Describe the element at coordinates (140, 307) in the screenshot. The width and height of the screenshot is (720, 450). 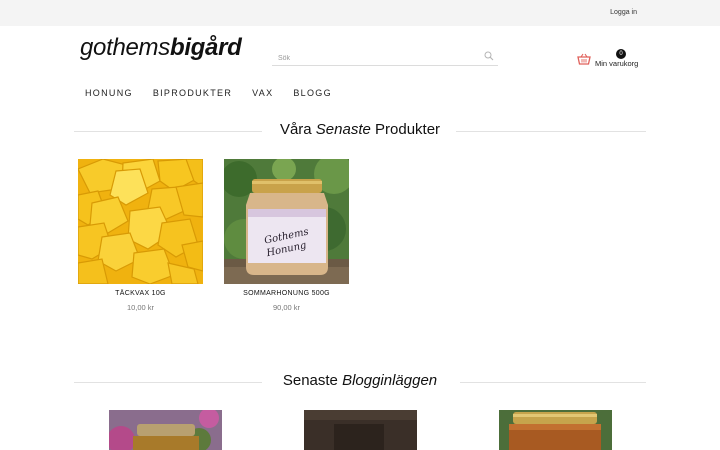
I see `product-price: 10,00 kr` at that location.